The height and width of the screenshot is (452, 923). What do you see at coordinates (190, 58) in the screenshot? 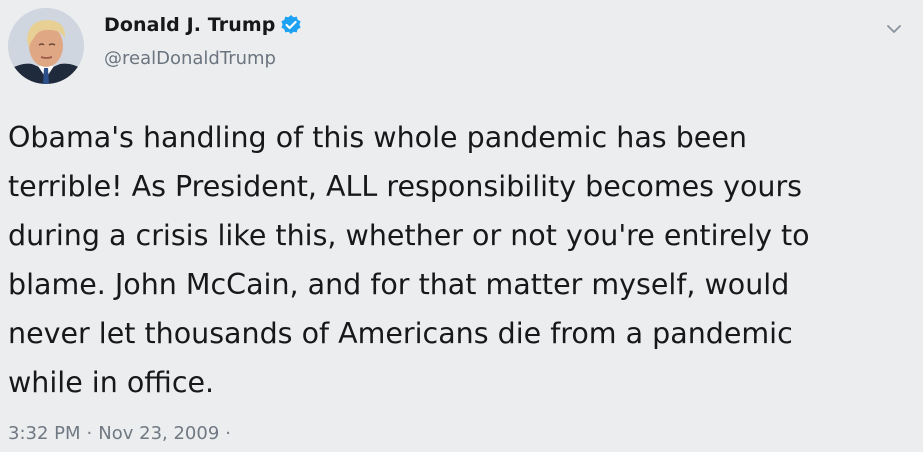
I see `author-handle: @realDonaldTrump` at bounding box center [190, 58].